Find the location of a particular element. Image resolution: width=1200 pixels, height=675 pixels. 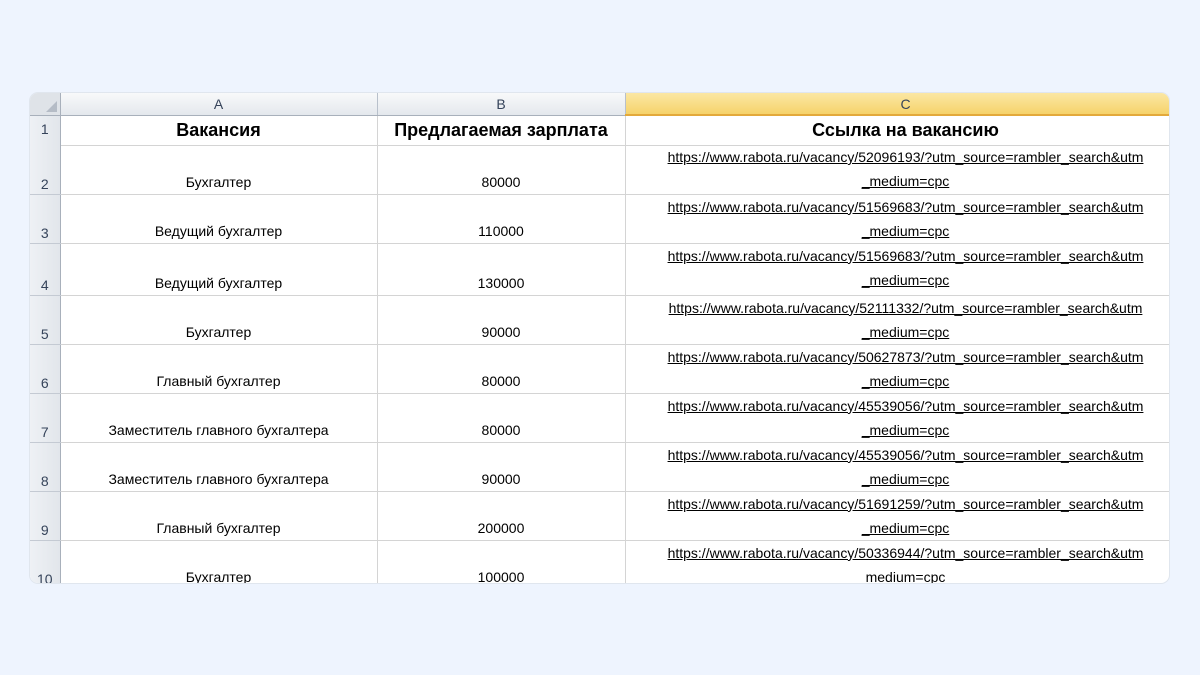

cell-a10: Бухгалтер is located at coordinates (219, 561).